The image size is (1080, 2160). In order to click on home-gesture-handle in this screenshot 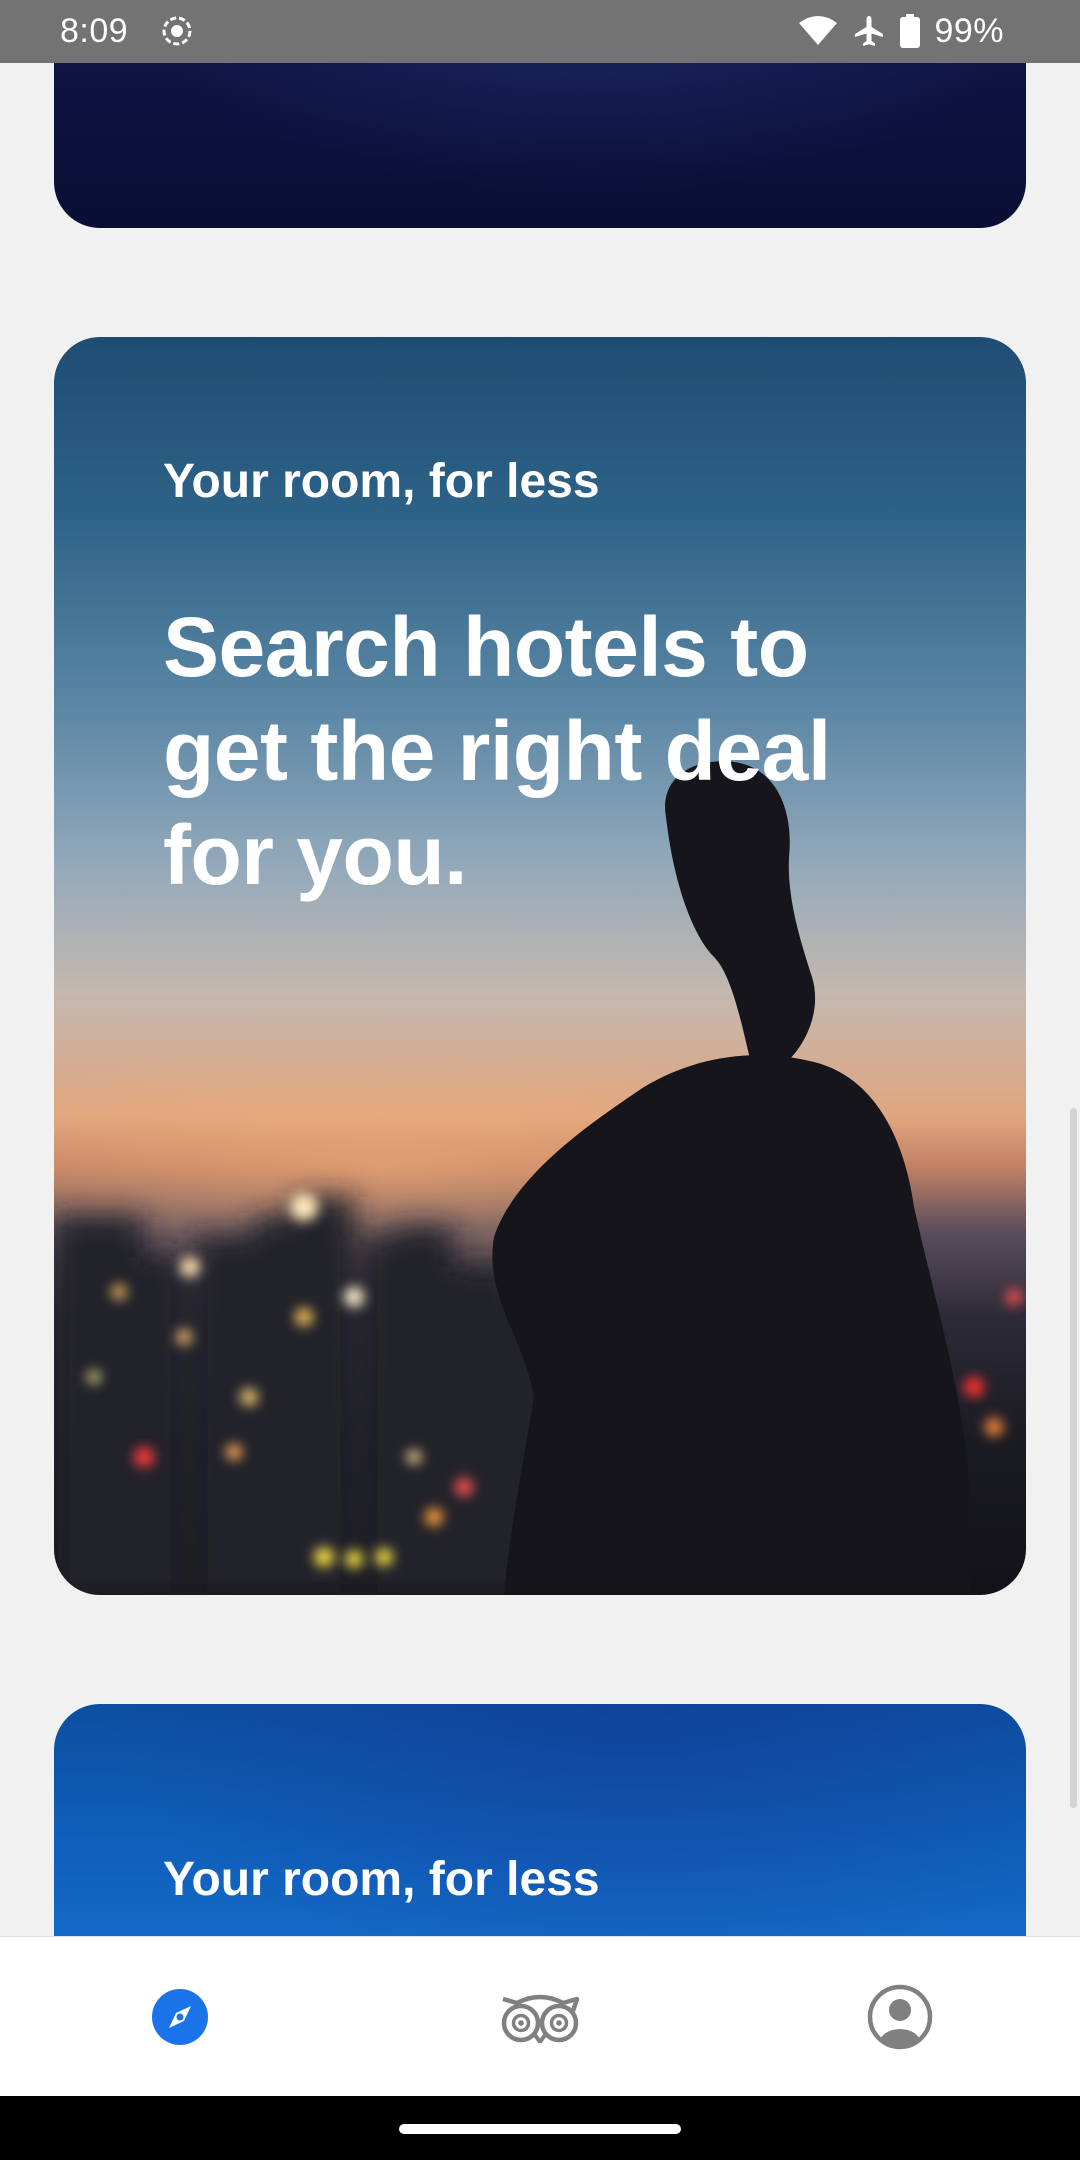, I will do `click(540, 2129)`.